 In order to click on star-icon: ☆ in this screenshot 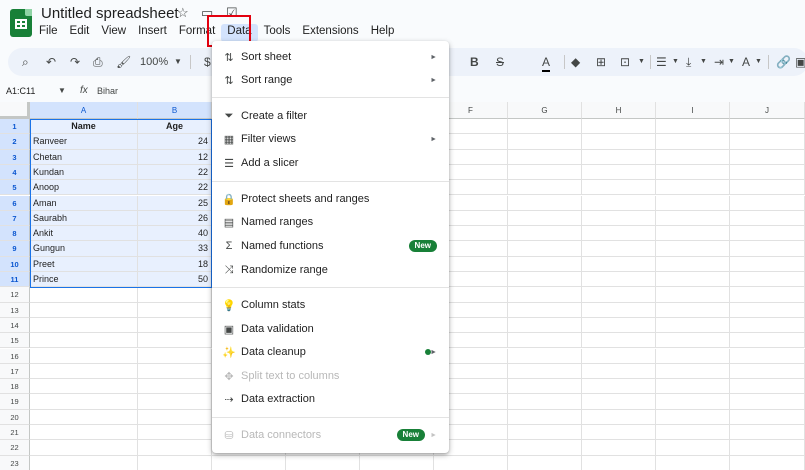, I will do `click(183, 13)`.